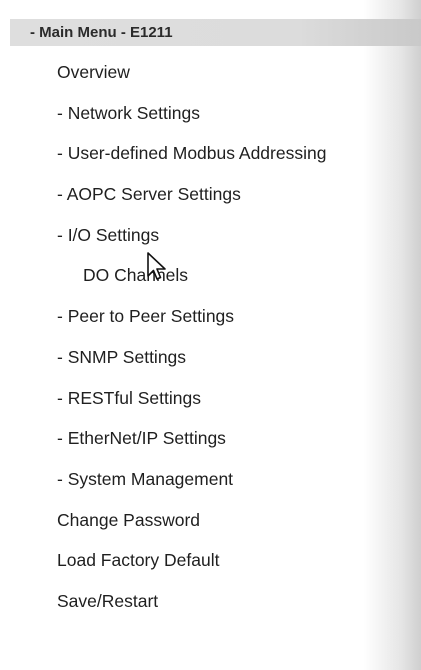 Image resolution: width=421 pixels, height=670 pixels. What do you see at coordinates (215, 235) in the screenshot?
I see `menu-item-io-settings: - I/O Settings` at bounding box center [215, 235].